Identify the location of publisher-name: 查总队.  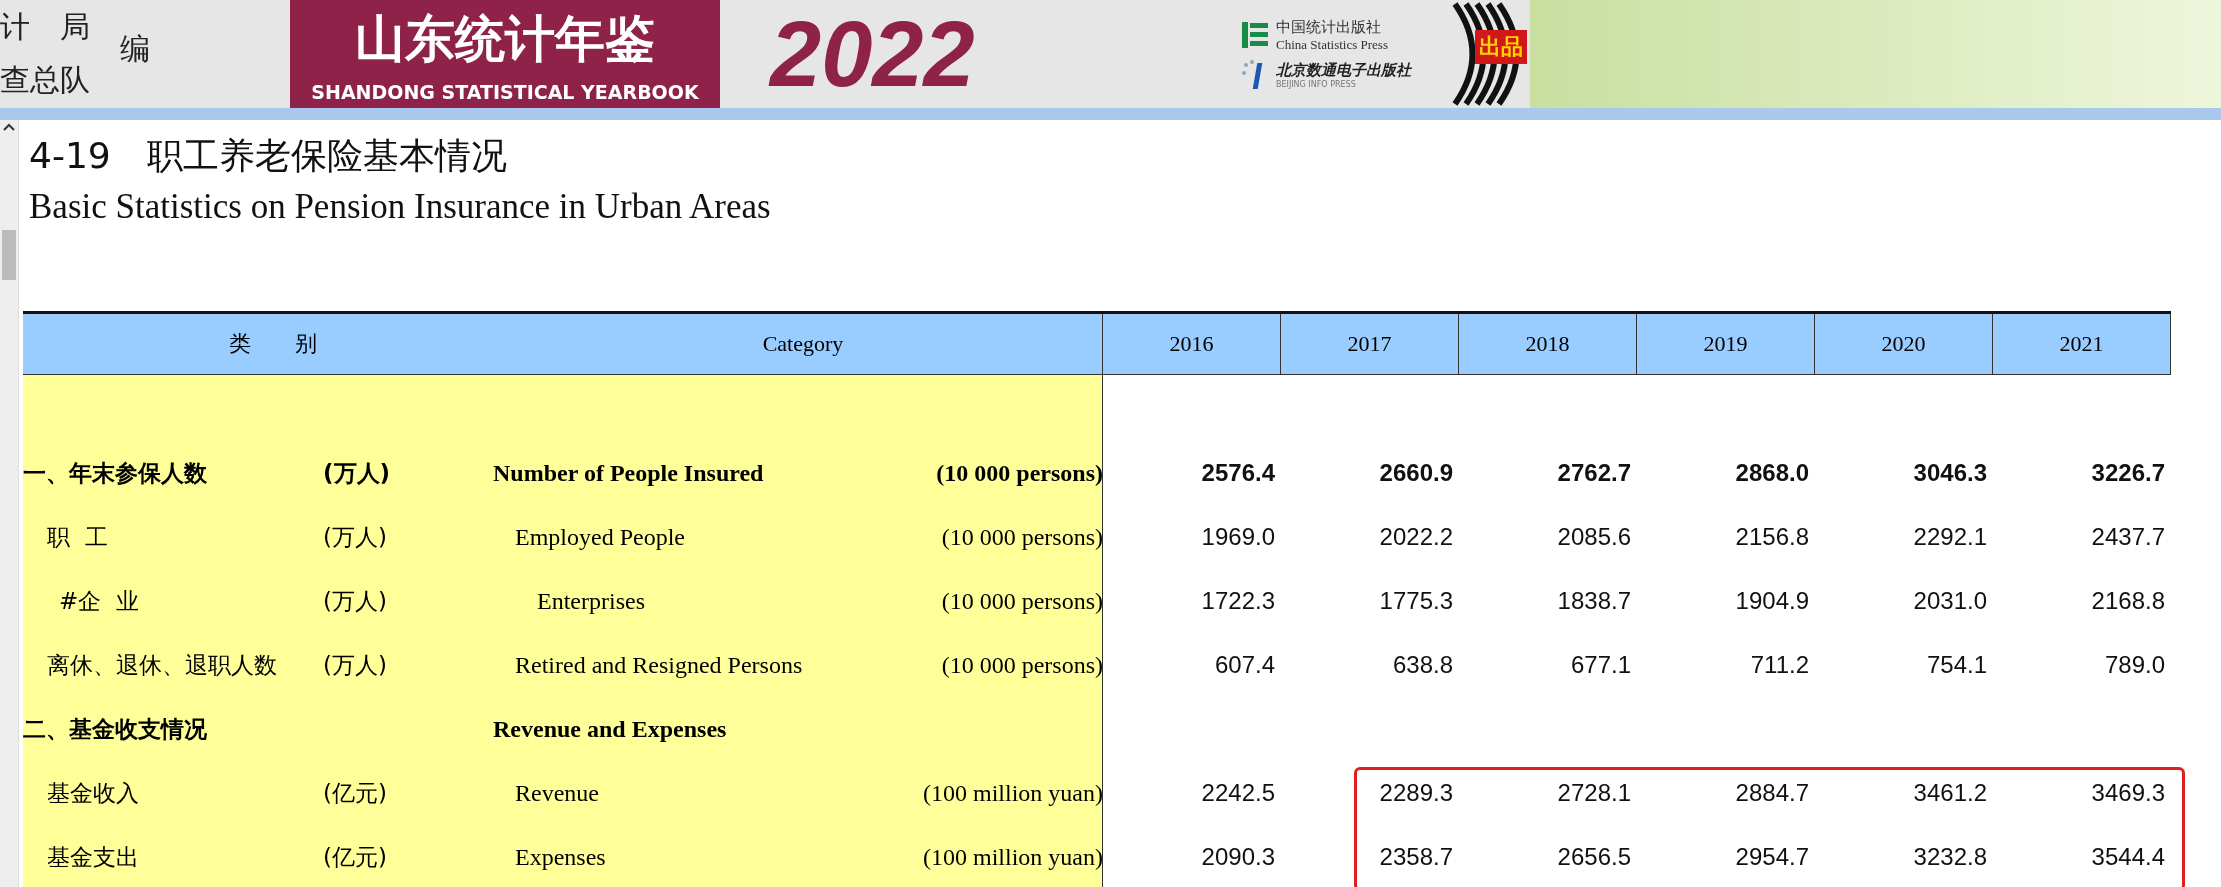
(45, 80).